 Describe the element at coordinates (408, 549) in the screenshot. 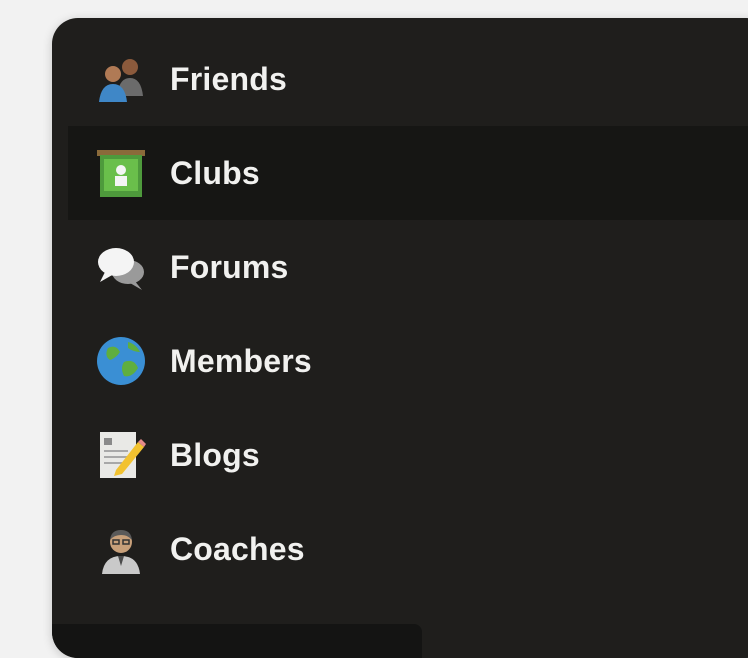

I see `menu-item-coaches: Coaches` at that location.